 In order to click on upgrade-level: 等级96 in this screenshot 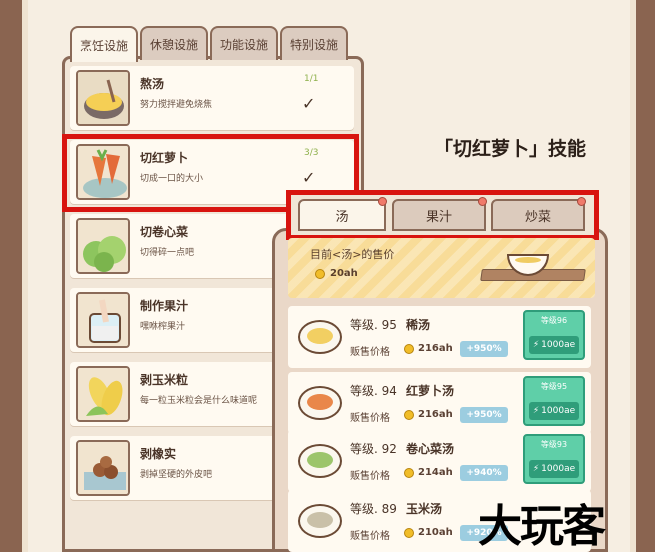, I will do `click(554, 320)`.